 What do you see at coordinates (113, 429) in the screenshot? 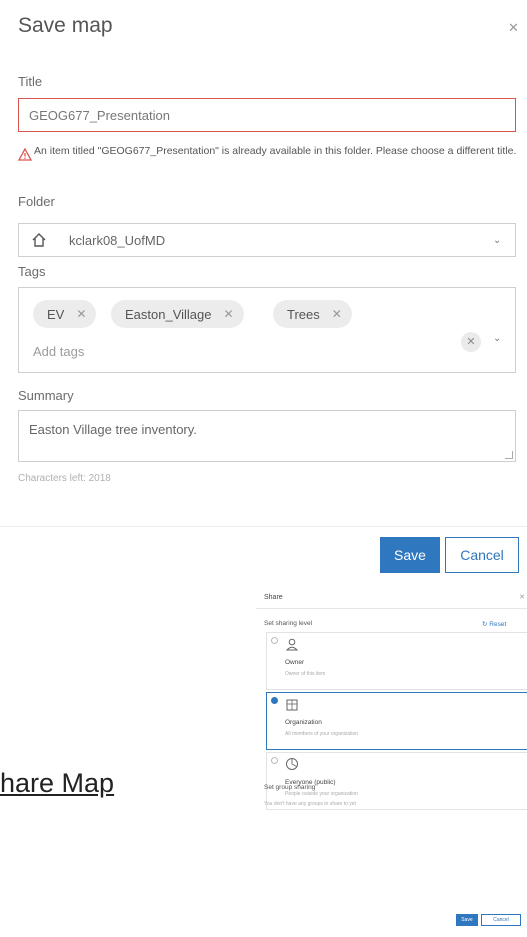
I see `summary-value: Easton Village tree inventory.` at bounding box center [113, 429].